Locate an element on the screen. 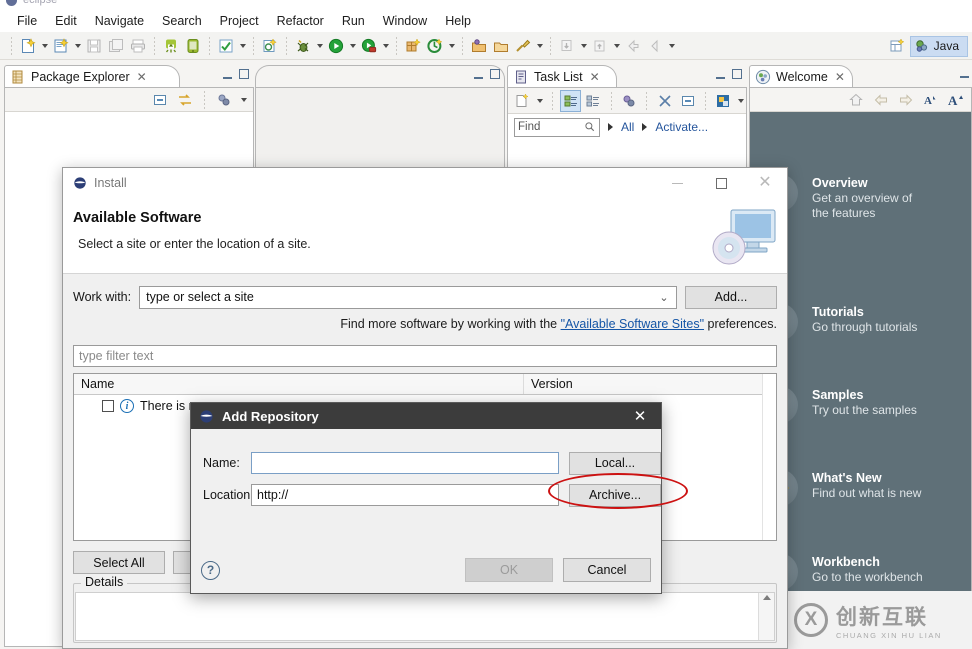  scroll-up-arrow-icon is located at coordinates (766, 597).